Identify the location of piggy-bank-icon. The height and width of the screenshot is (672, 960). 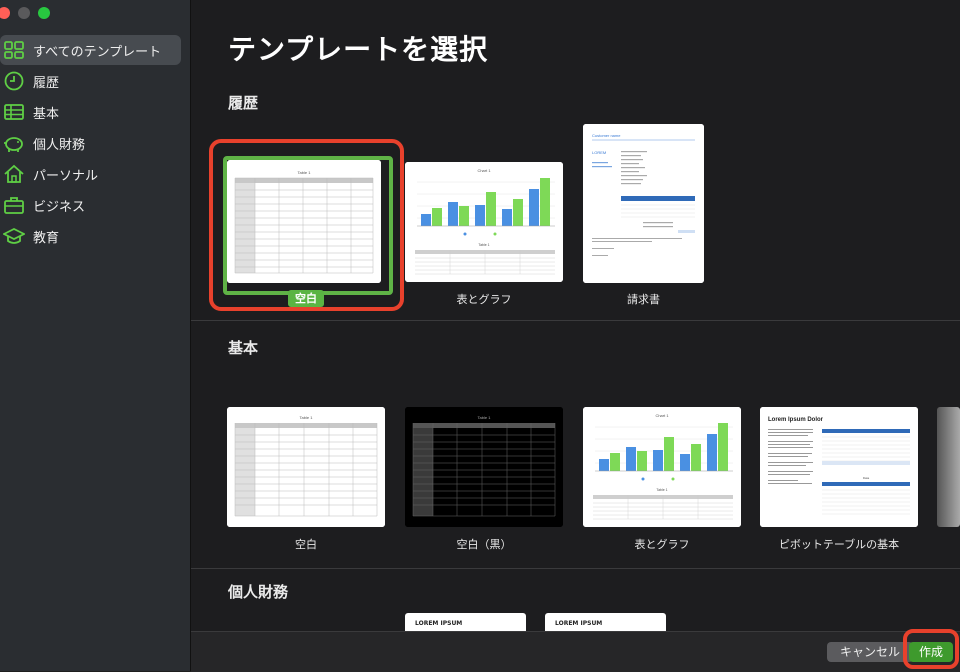
(14, 143).